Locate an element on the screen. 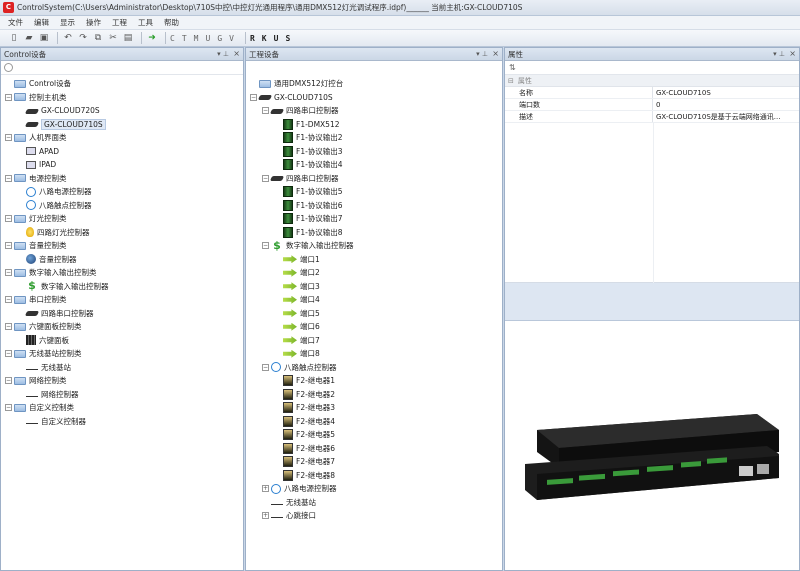 The height and width of the screenshot is (571, 800). tree-item: F1-协议输出2 is located at coordinates (374, 138).